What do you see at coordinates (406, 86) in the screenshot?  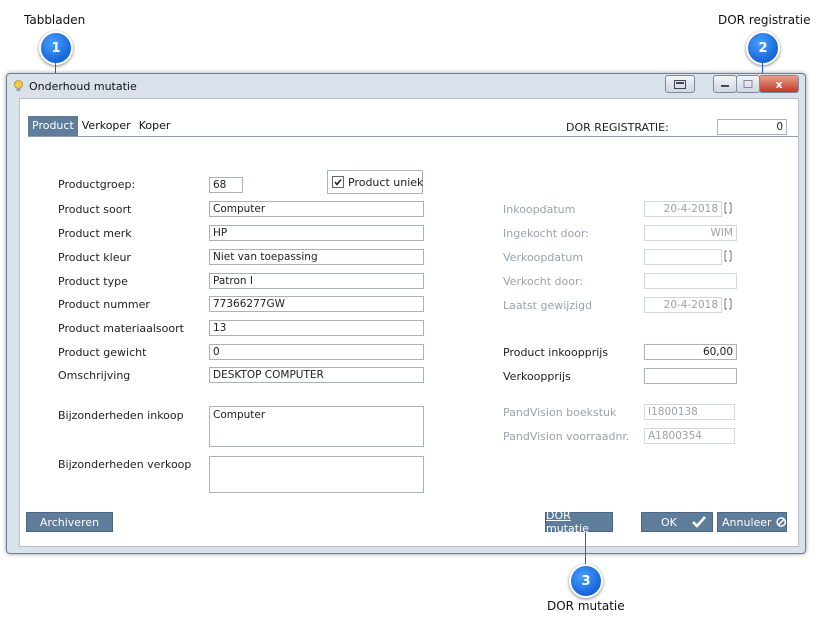 I see `title-bar: Onderhoud mutatie x` at bounding box center [406, 86].